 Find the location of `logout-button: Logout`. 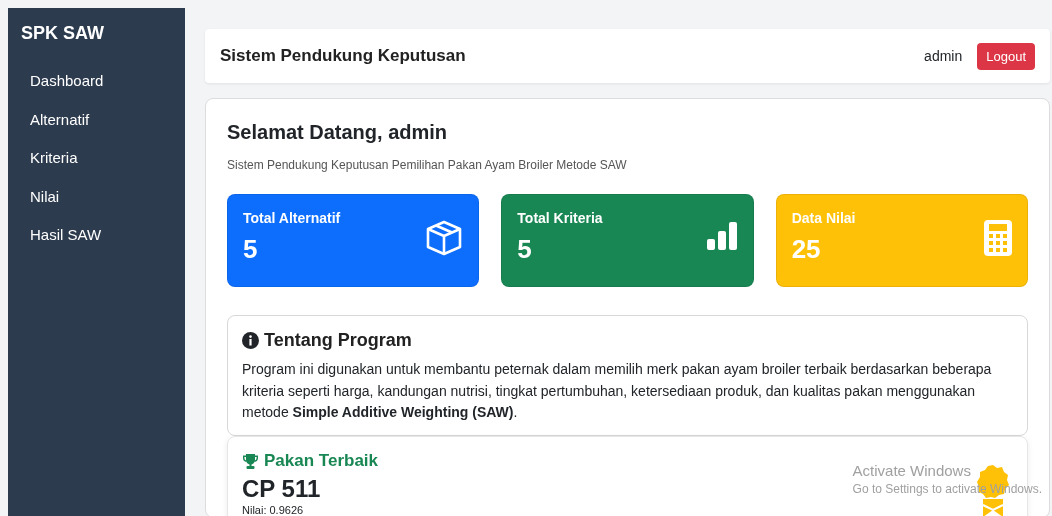

logout-button: Logout is located at coordinates (1006, 56).